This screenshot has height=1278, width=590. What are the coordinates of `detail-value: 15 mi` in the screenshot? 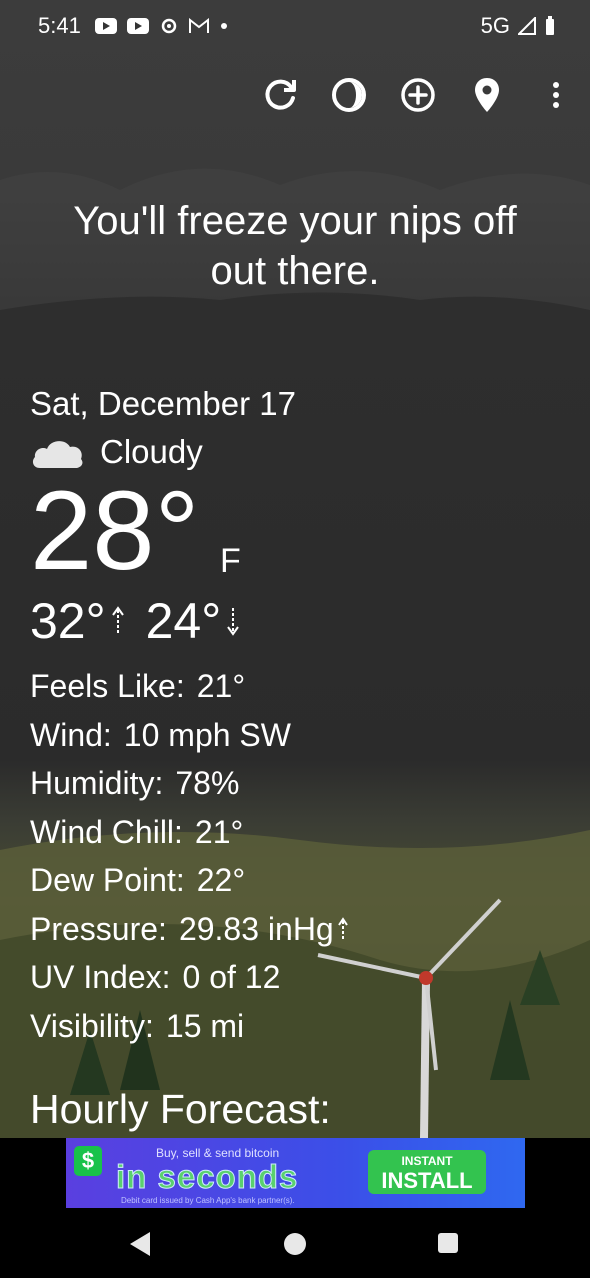 It's located at (205, 1025).